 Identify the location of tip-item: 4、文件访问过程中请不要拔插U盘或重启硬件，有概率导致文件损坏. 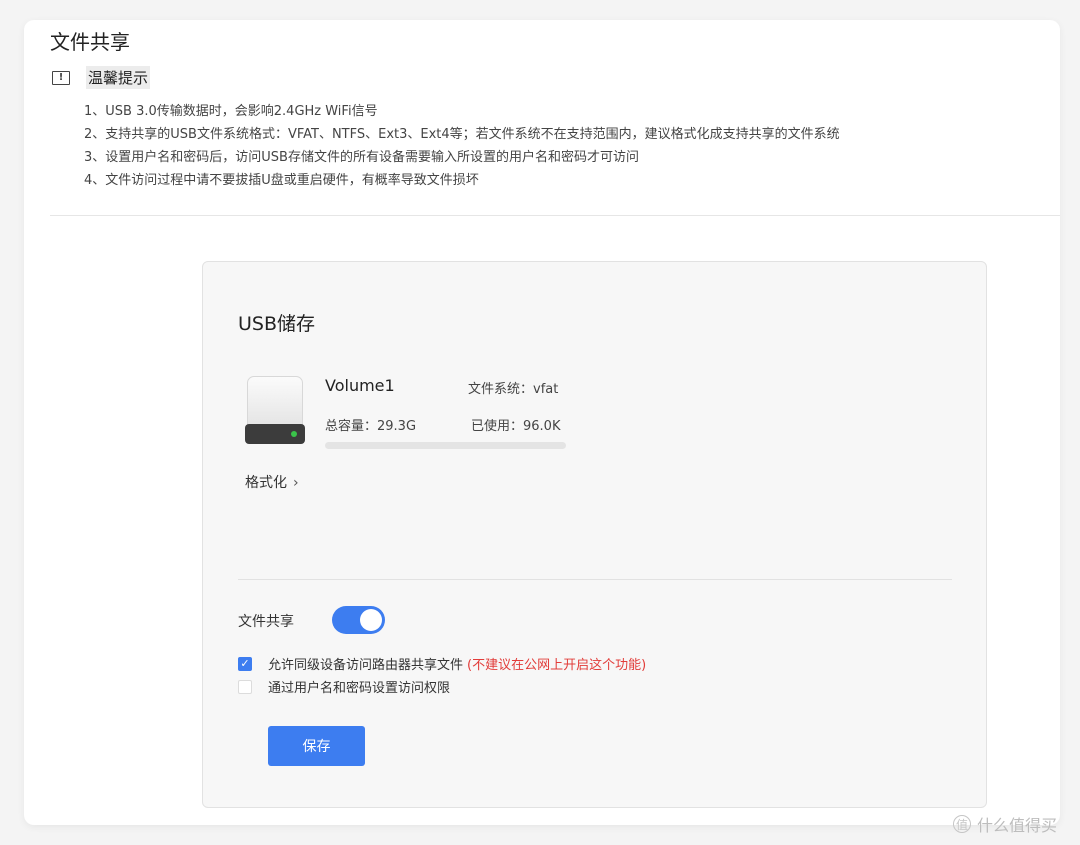
(281, 180).